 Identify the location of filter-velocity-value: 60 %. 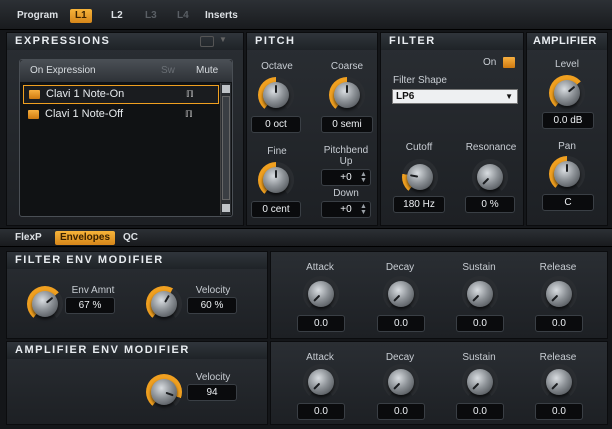
(212, 305).